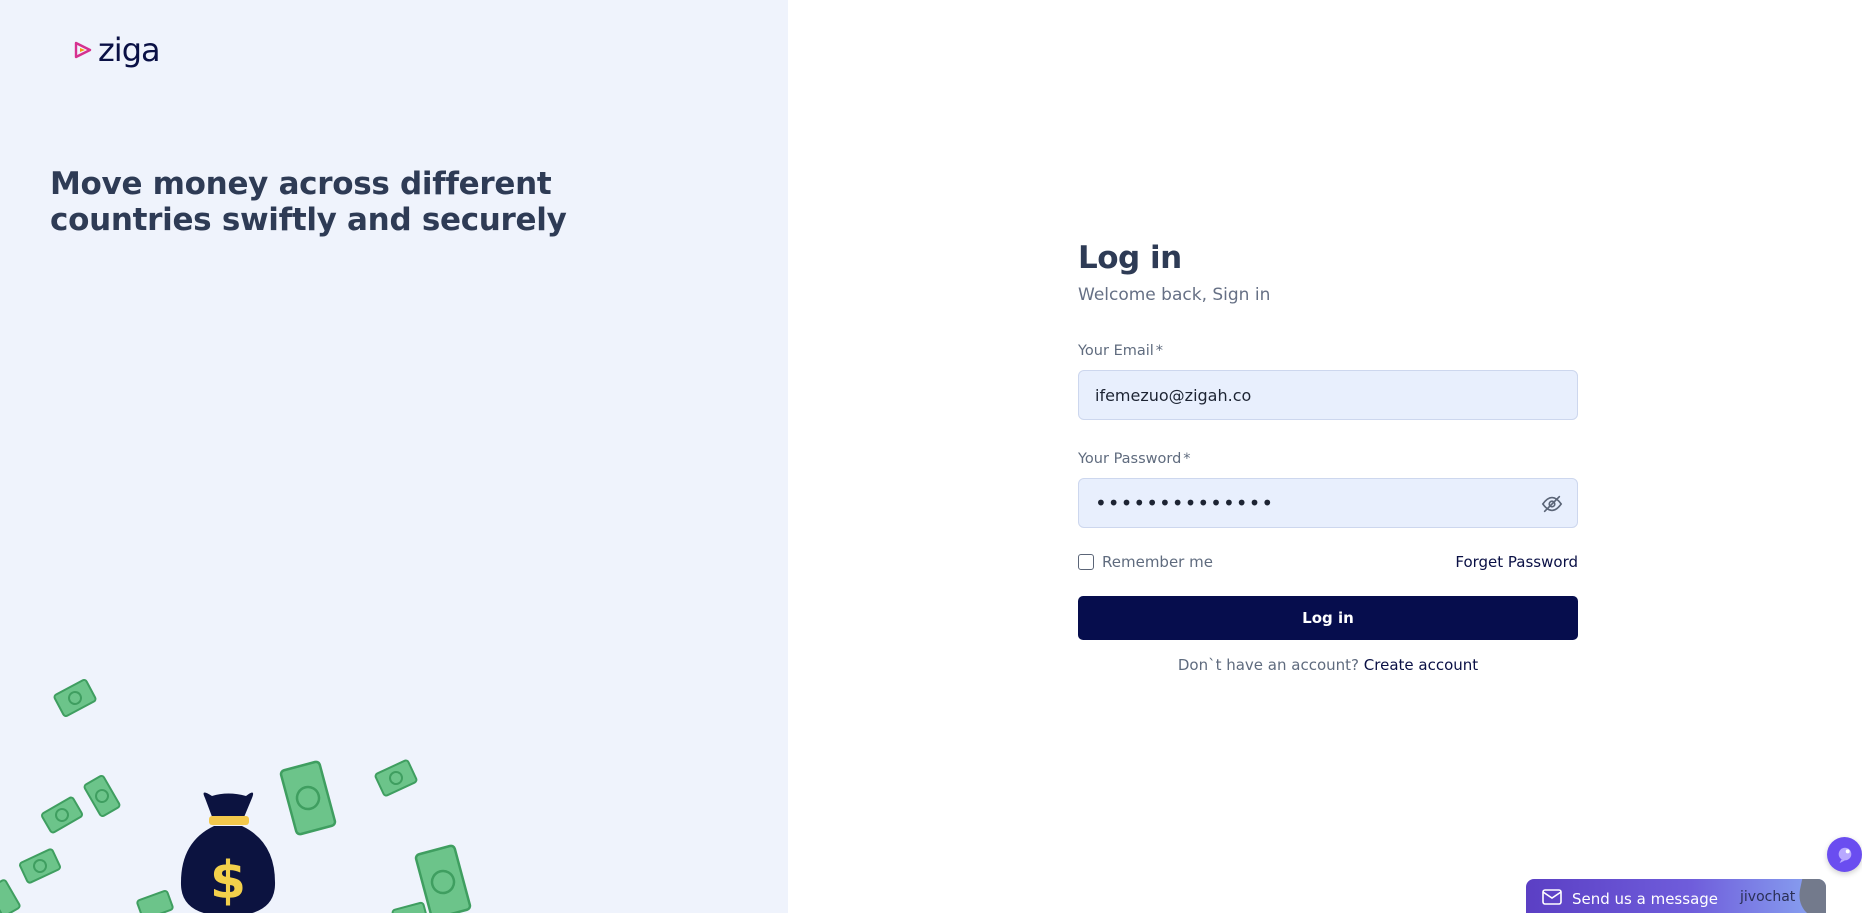 The image size is (1862, 913). What do you see at coordinates (1328, 618) in the screenshot?
I see `login-button: Log in` at bounding box center [1328, 618].